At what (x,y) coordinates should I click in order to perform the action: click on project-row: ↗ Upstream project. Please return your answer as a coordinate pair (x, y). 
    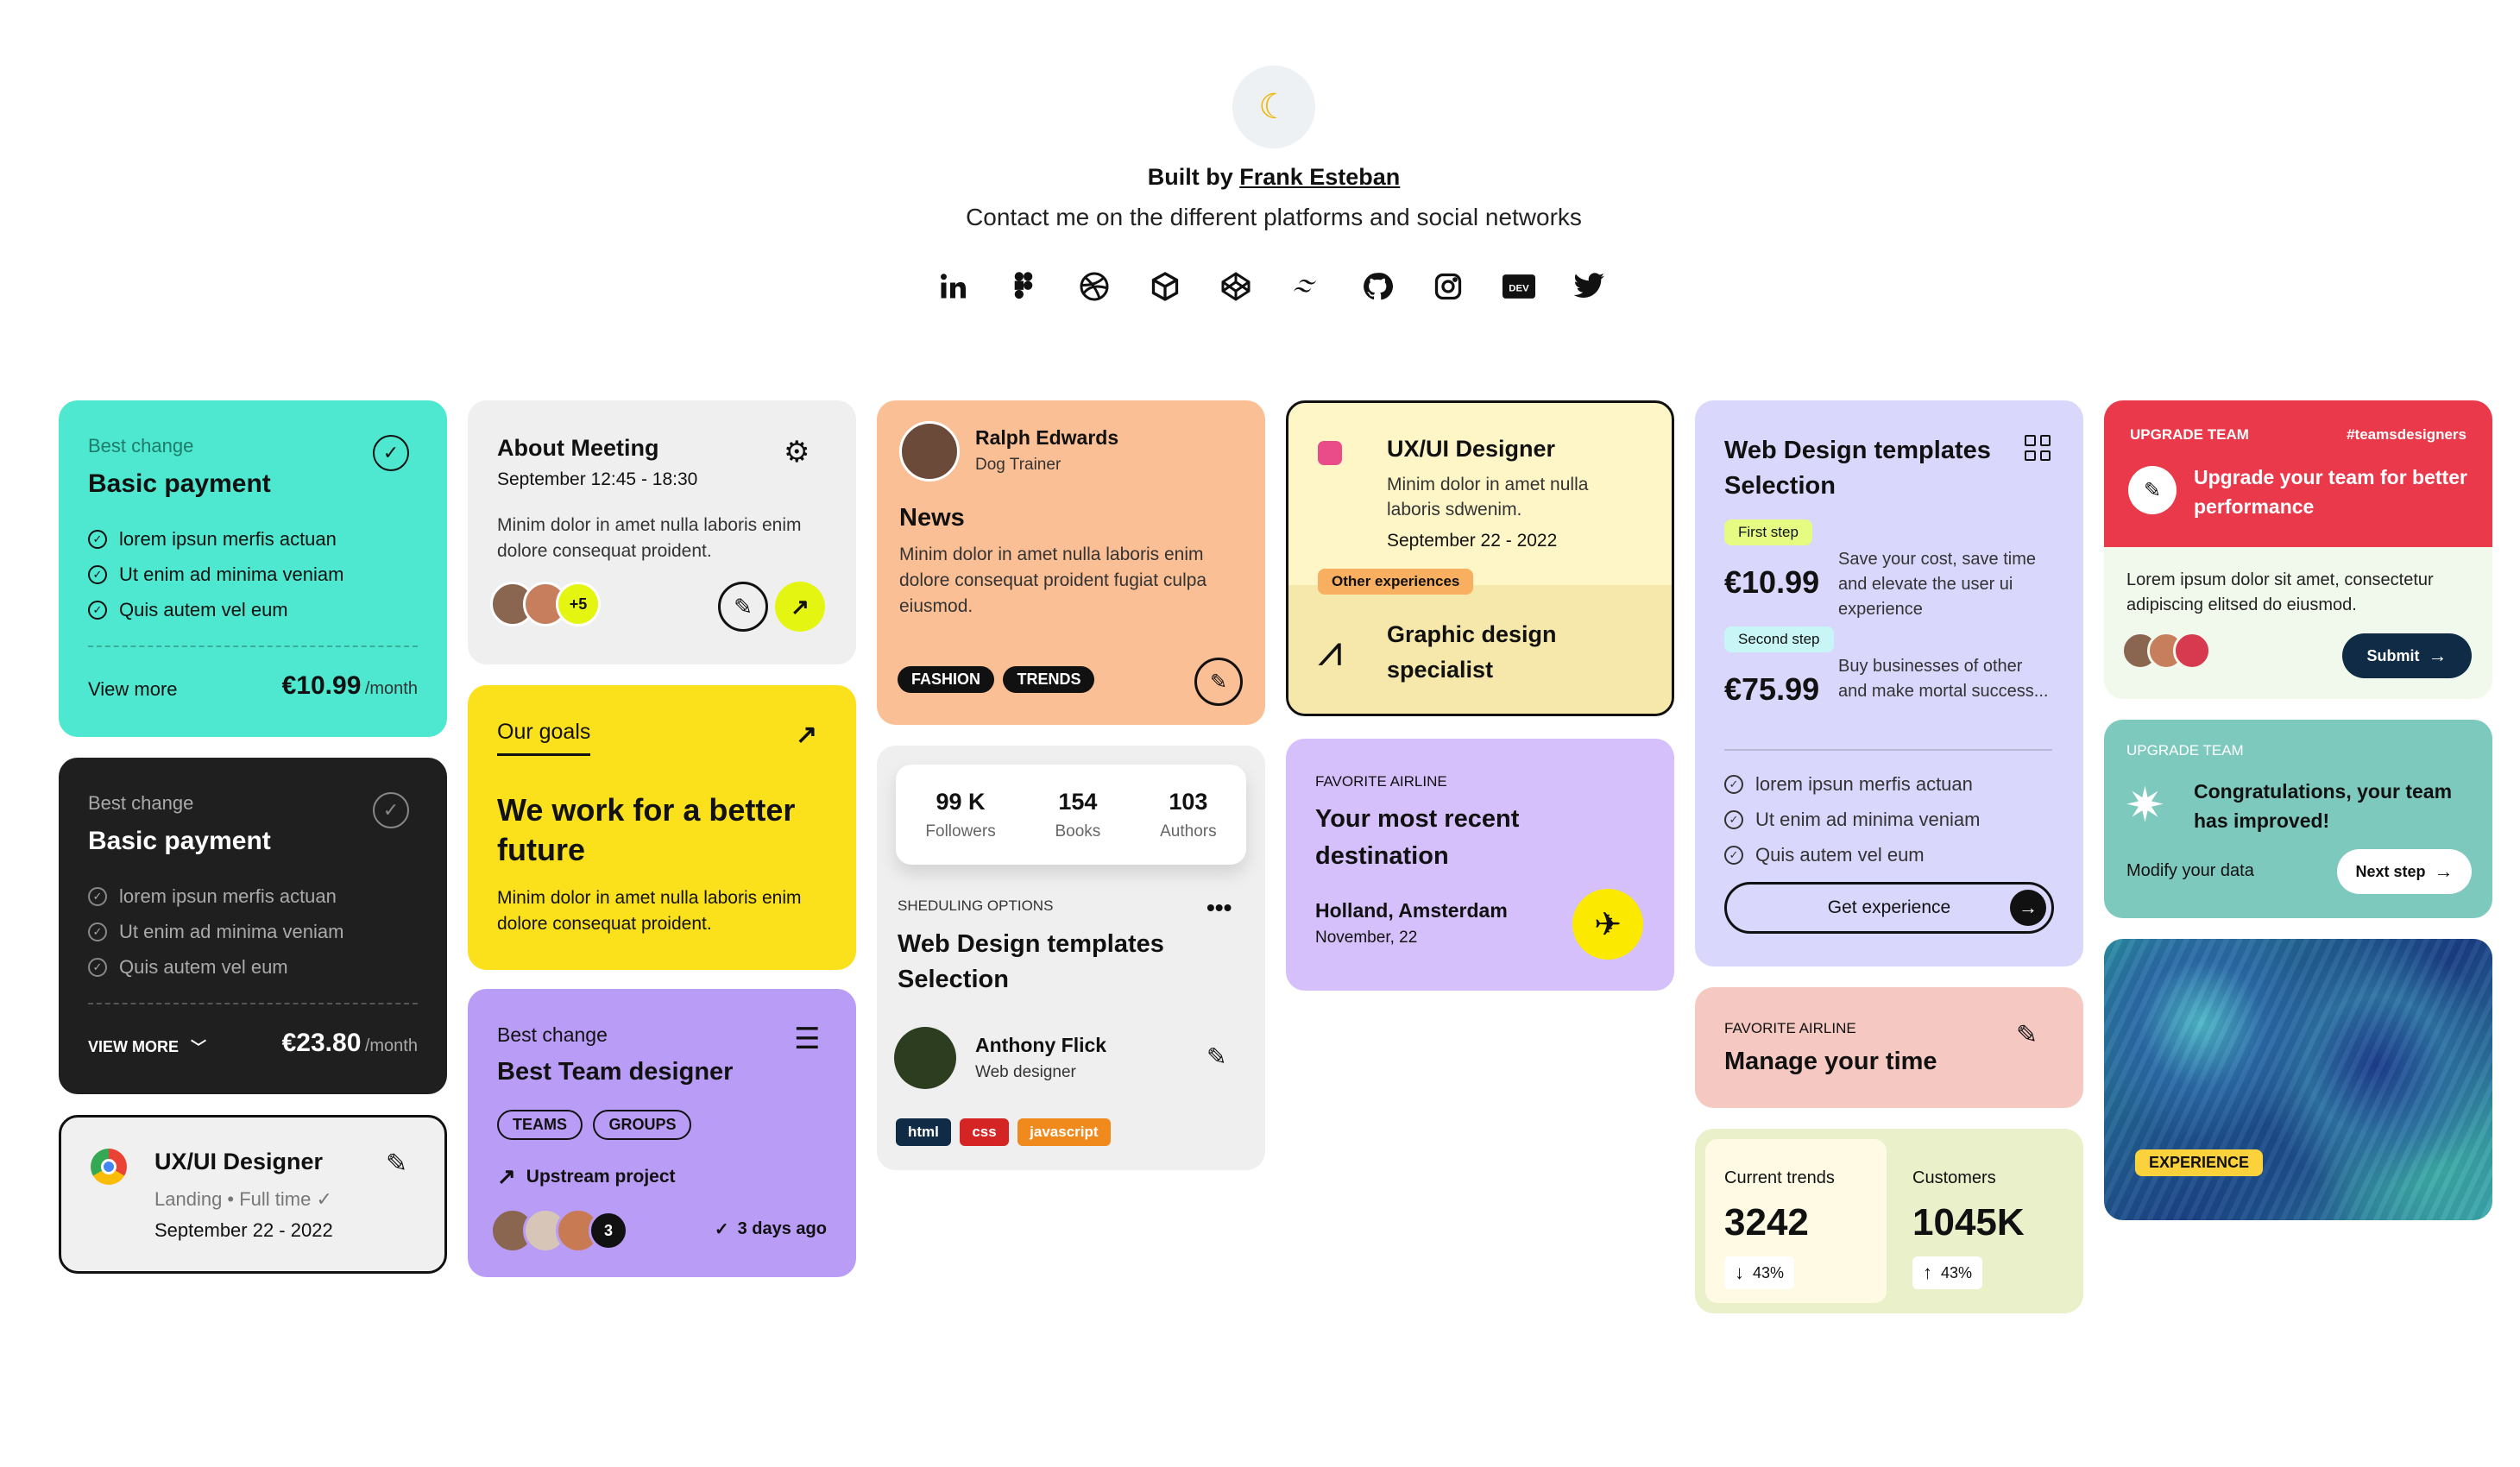
    Looking at the image, I should click on (587, 1176).